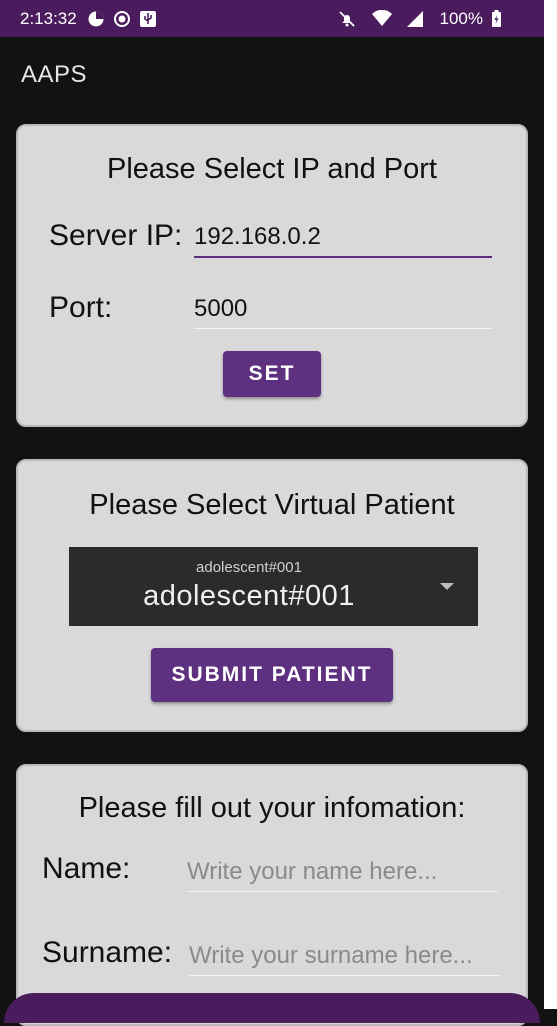 This screenshot has width=557, height=1026. Describe the element at coordinates (107, 952) in the screenshot. I see `surname-label: Surname:` at that location.